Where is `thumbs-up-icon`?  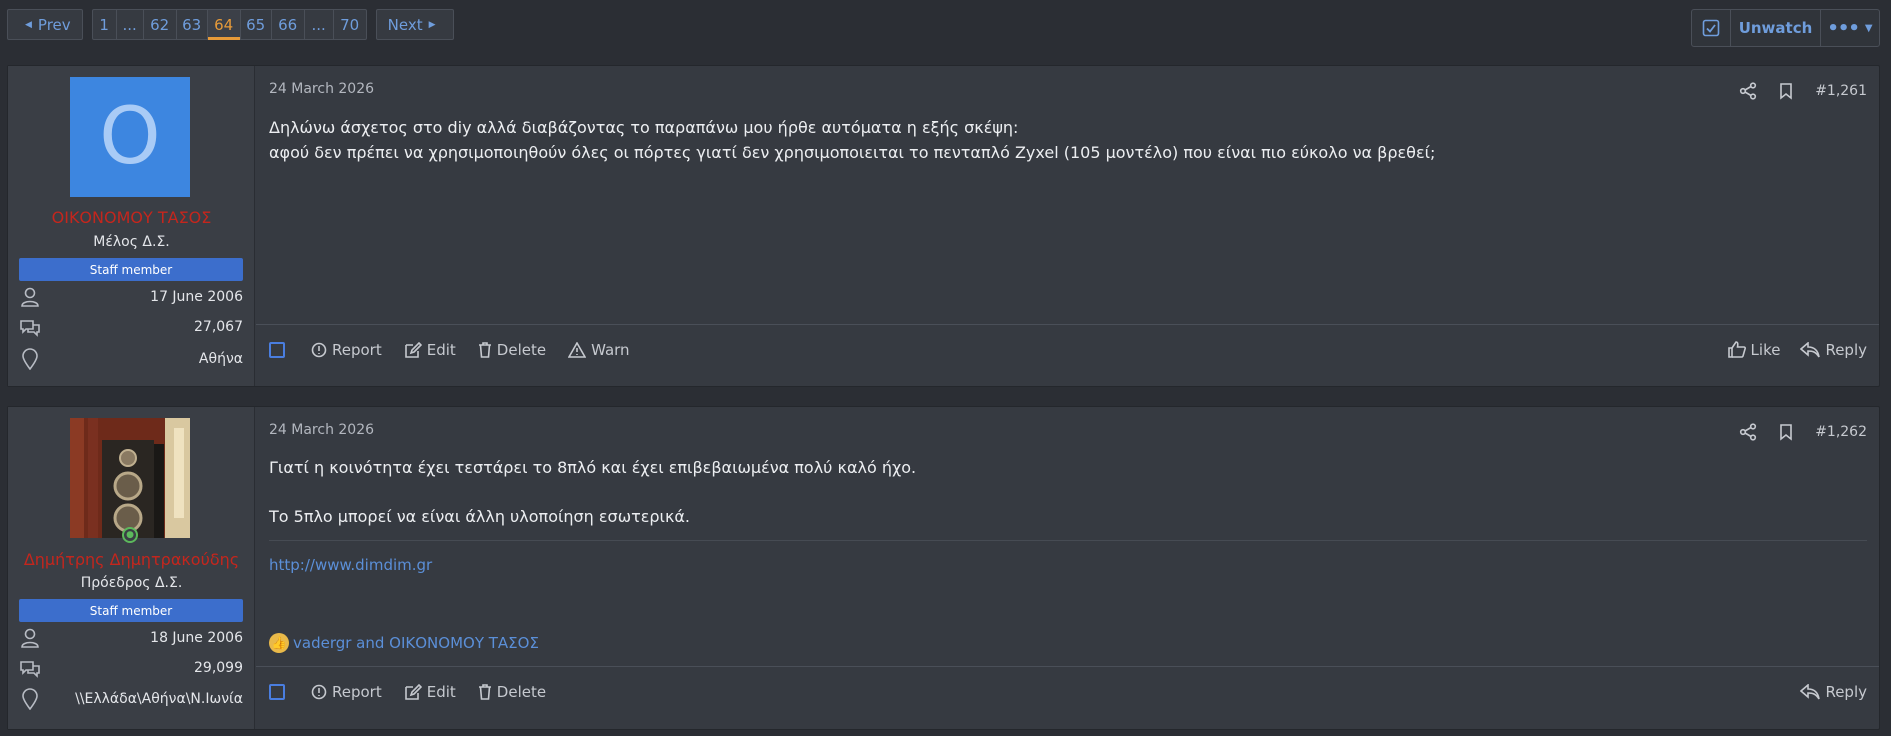 thumbs-up-icon is located at coordinates (1736, 349).